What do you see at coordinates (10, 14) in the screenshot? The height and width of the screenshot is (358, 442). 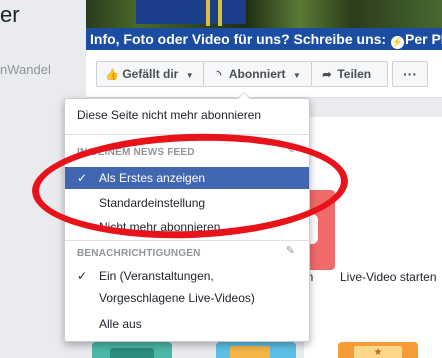 I see `page-title-fragment: er` at bounding box center [10, 14].